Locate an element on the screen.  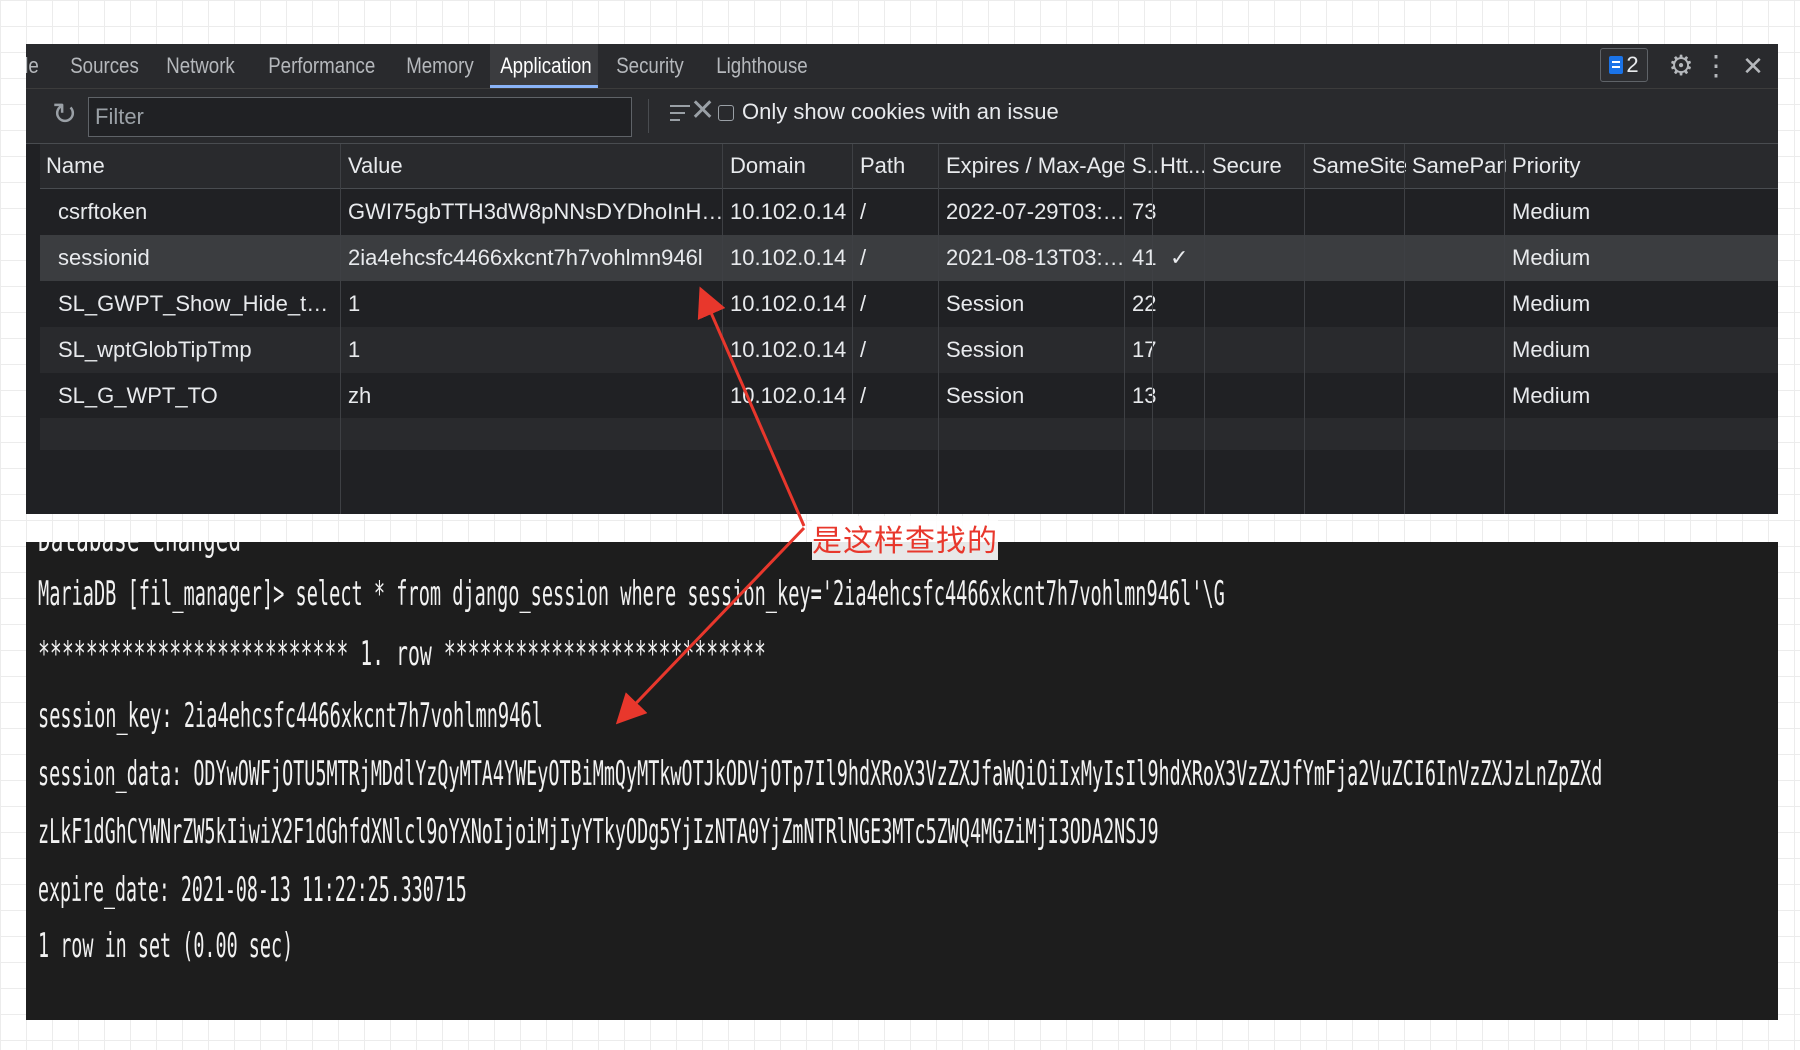
col-header-domain: Domain is located at coordinates (789, 166).